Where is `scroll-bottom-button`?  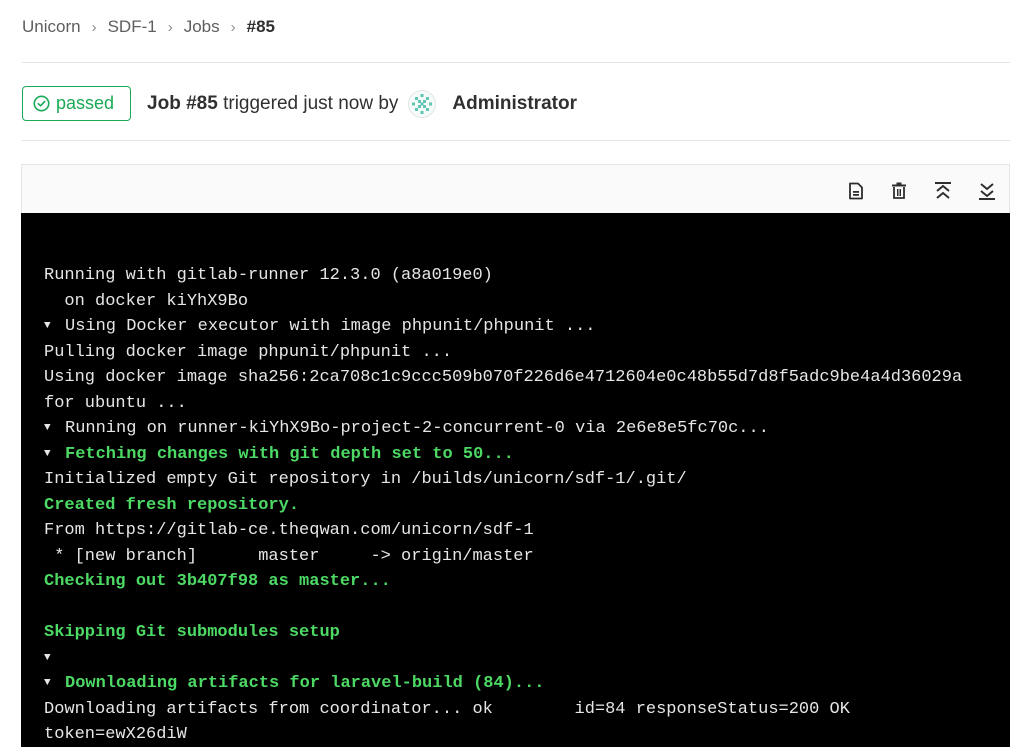 scroll-bottom-button is located at coordinates (987, 191).